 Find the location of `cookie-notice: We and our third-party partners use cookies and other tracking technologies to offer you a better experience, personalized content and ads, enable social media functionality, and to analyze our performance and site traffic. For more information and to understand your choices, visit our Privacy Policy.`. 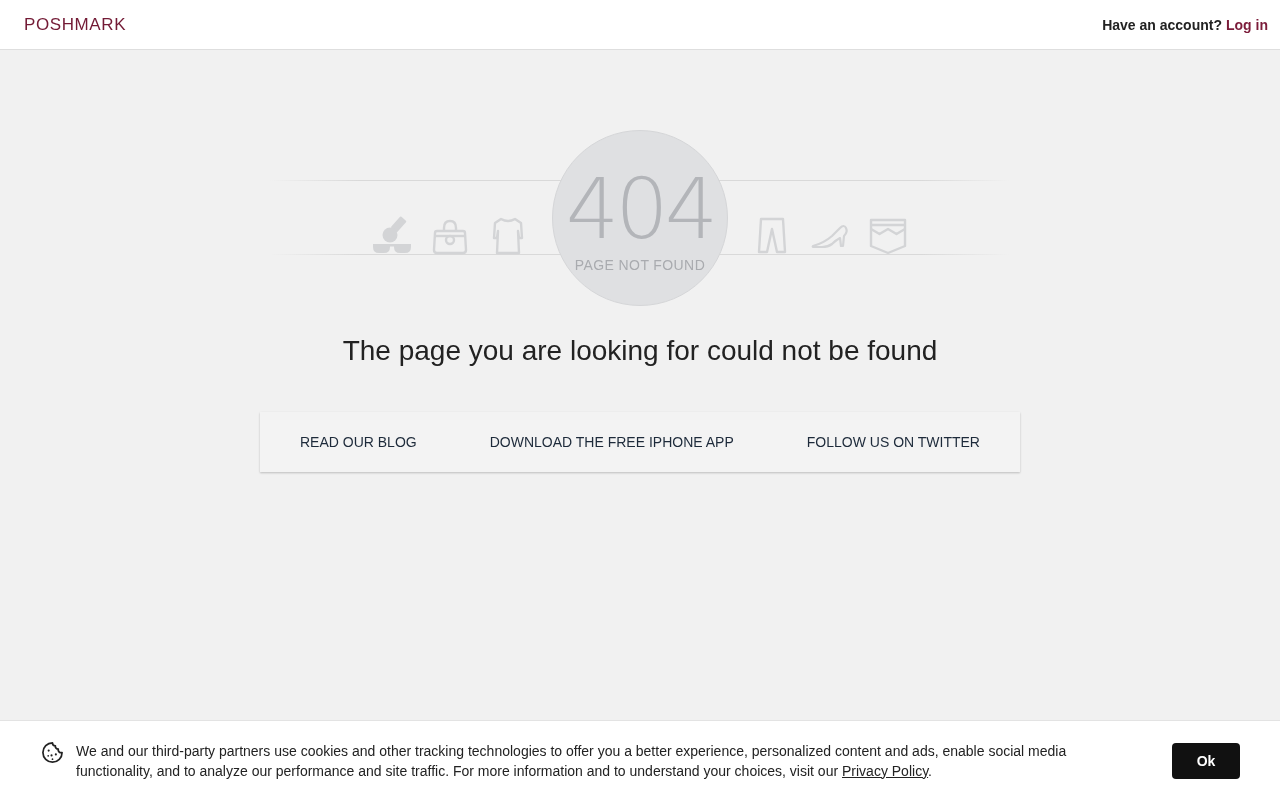

cookie-notice: We and our third-party partners use cookies and other tracking technologies to offer you a better experience, personalized content and ads, enable social media functionality, and to analyze our performance and site traffic. For more information and to understand your choices, visit our Privacy Policy. is located at coordinates (572, 761).